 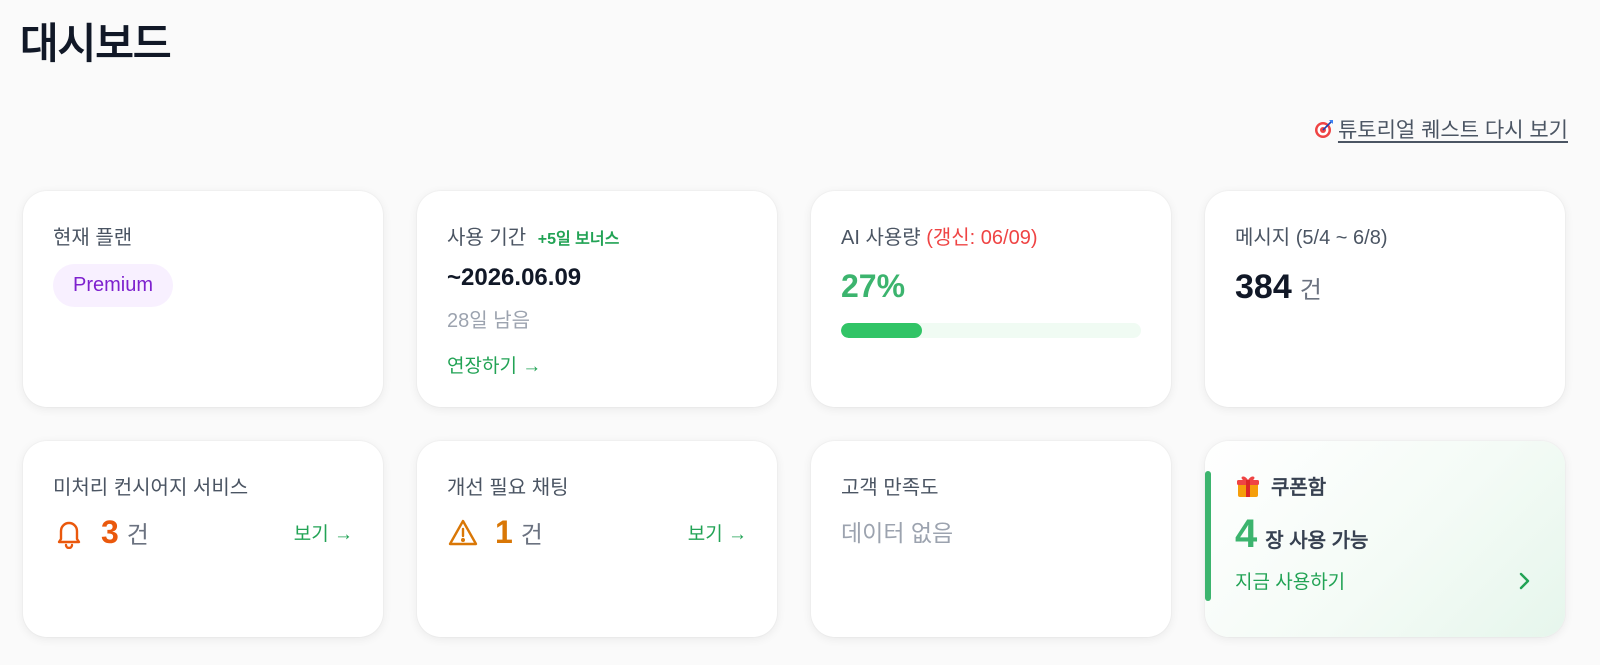 What do you see at coordinates (890, 488) in the screenshot?
I see `satisfaction-label: 고객 만족도` at bounding box center [890, 488].